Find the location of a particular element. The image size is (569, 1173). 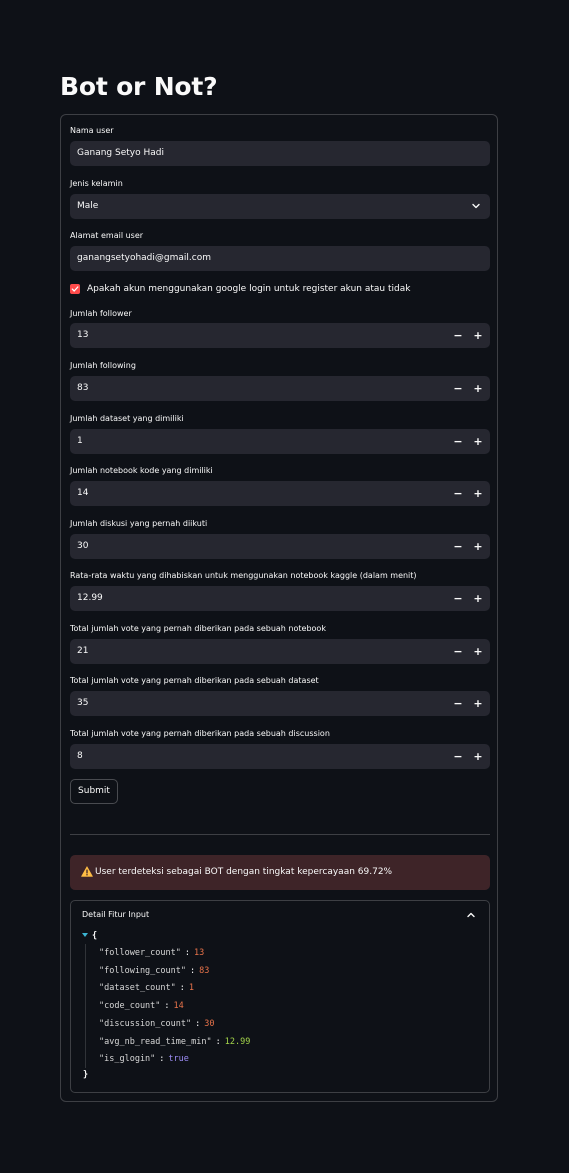

discussion-votes-increment-button: + is located at coordinates (478, 756).